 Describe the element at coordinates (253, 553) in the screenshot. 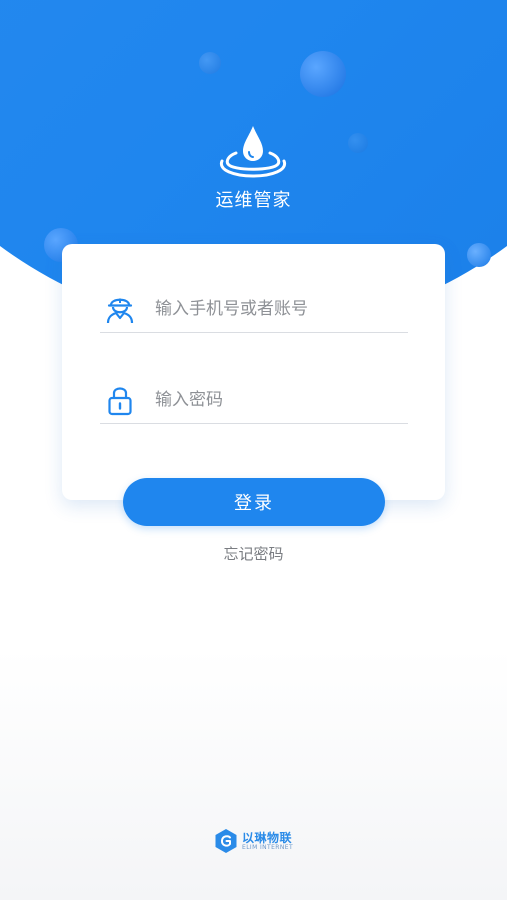

I see `forgot-password-link: 忘记密码` at that location.